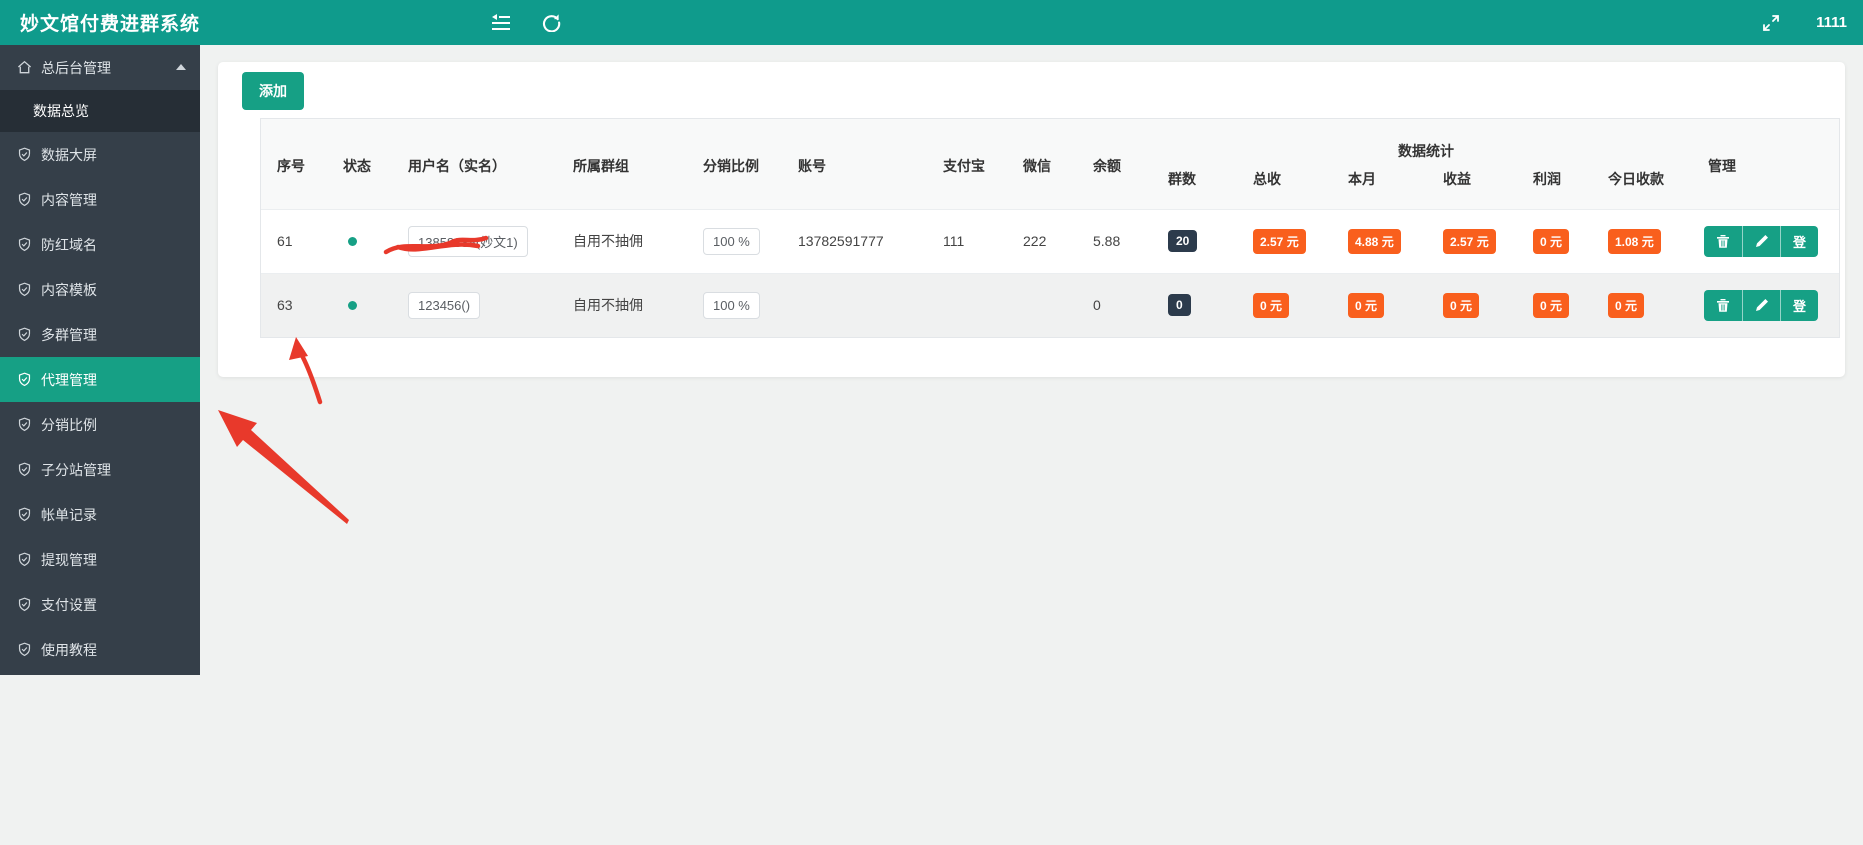  Describe the element at coordinates (100, 289) in the screenshot. I see `sidebar-item-content-template: 内容模板` at that location.